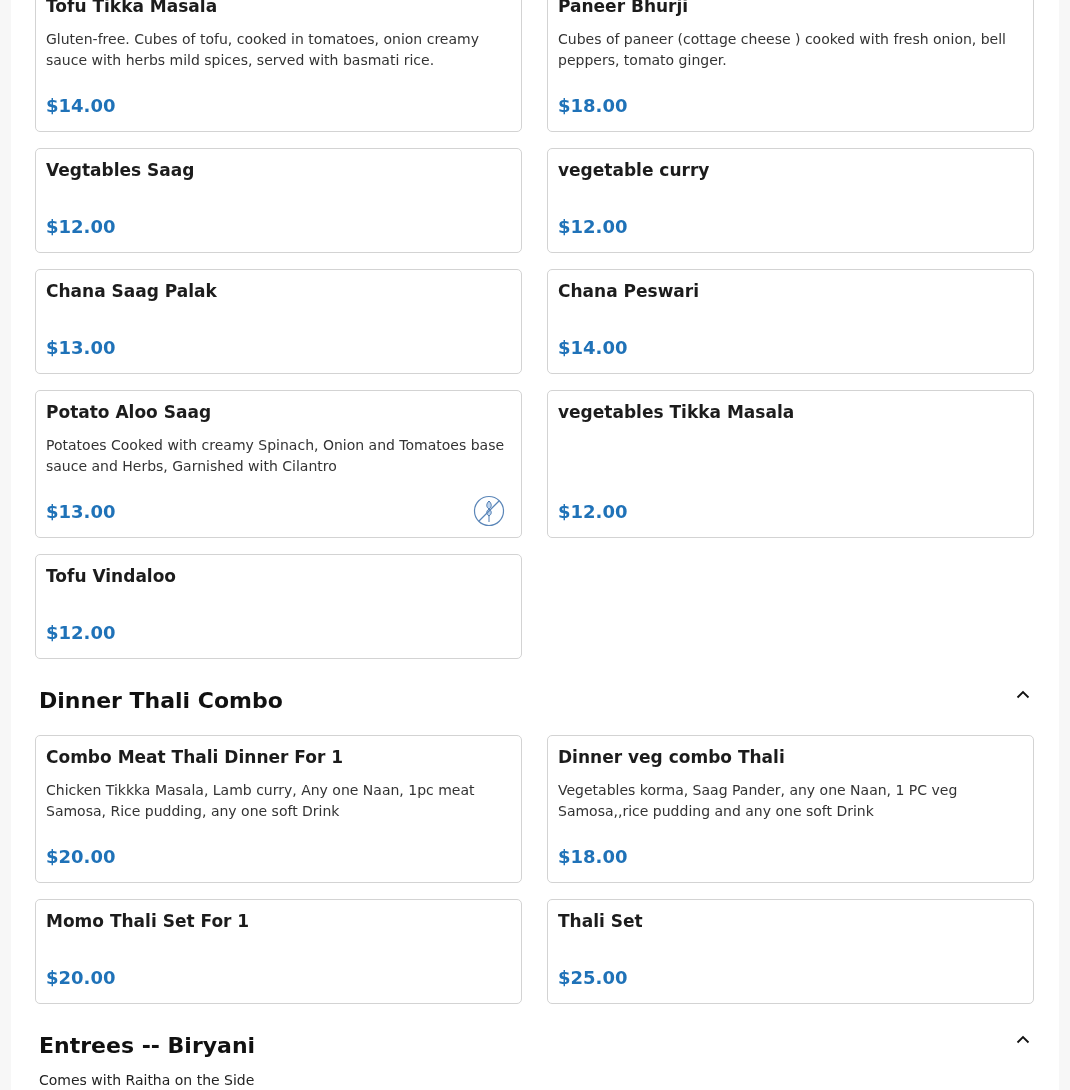 The width and height of the screenshot is (1070, 1090). What do you see at coordinates (790, 321) in the screenshot?
I see `menu-item-card: Chana Peswari $14.00` at bounding box center [790, 321].